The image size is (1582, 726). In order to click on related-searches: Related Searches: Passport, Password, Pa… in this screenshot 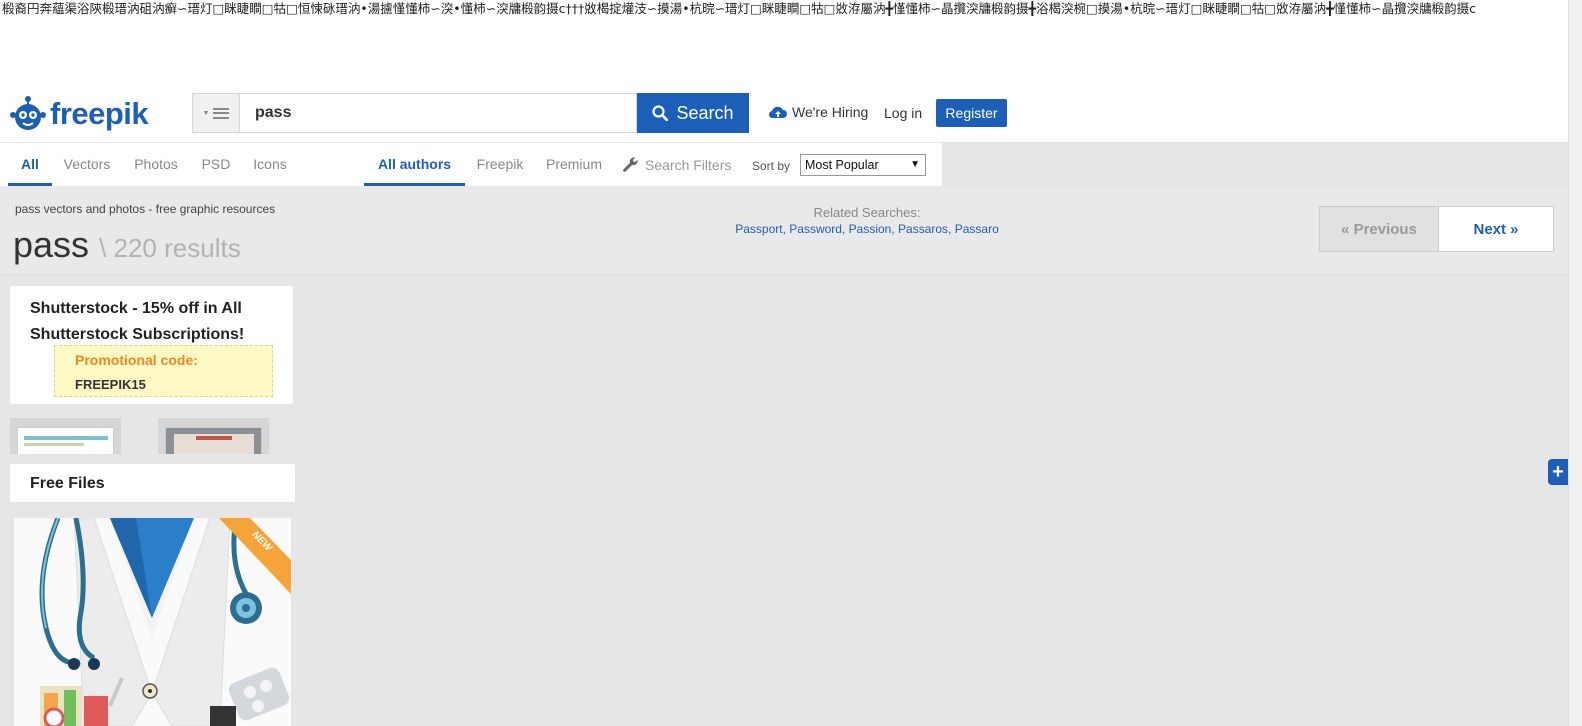, I will do `click(867, 220)`.